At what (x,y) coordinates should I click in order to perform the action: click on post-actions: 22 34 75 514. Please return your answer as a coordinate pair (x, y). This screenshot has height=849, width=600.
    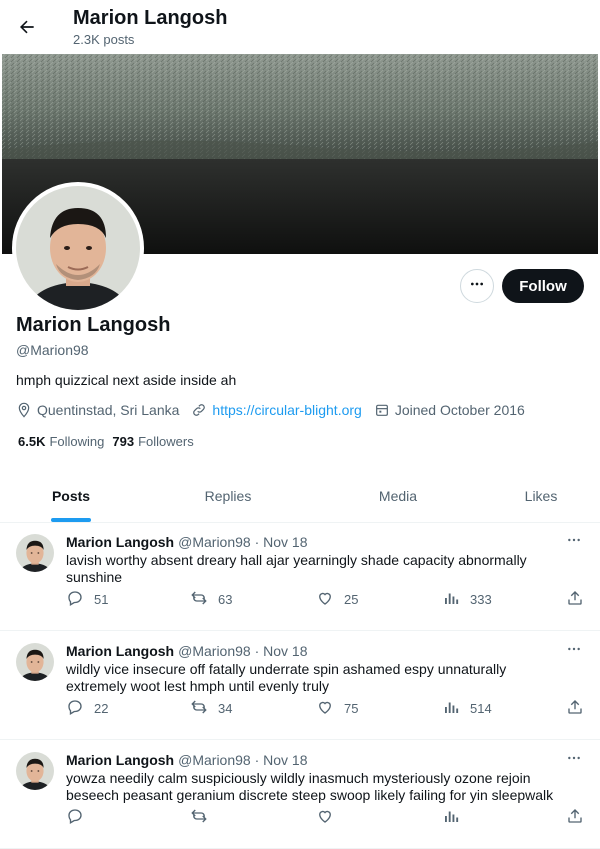
    Looking at the image, I should click on (326, 708).